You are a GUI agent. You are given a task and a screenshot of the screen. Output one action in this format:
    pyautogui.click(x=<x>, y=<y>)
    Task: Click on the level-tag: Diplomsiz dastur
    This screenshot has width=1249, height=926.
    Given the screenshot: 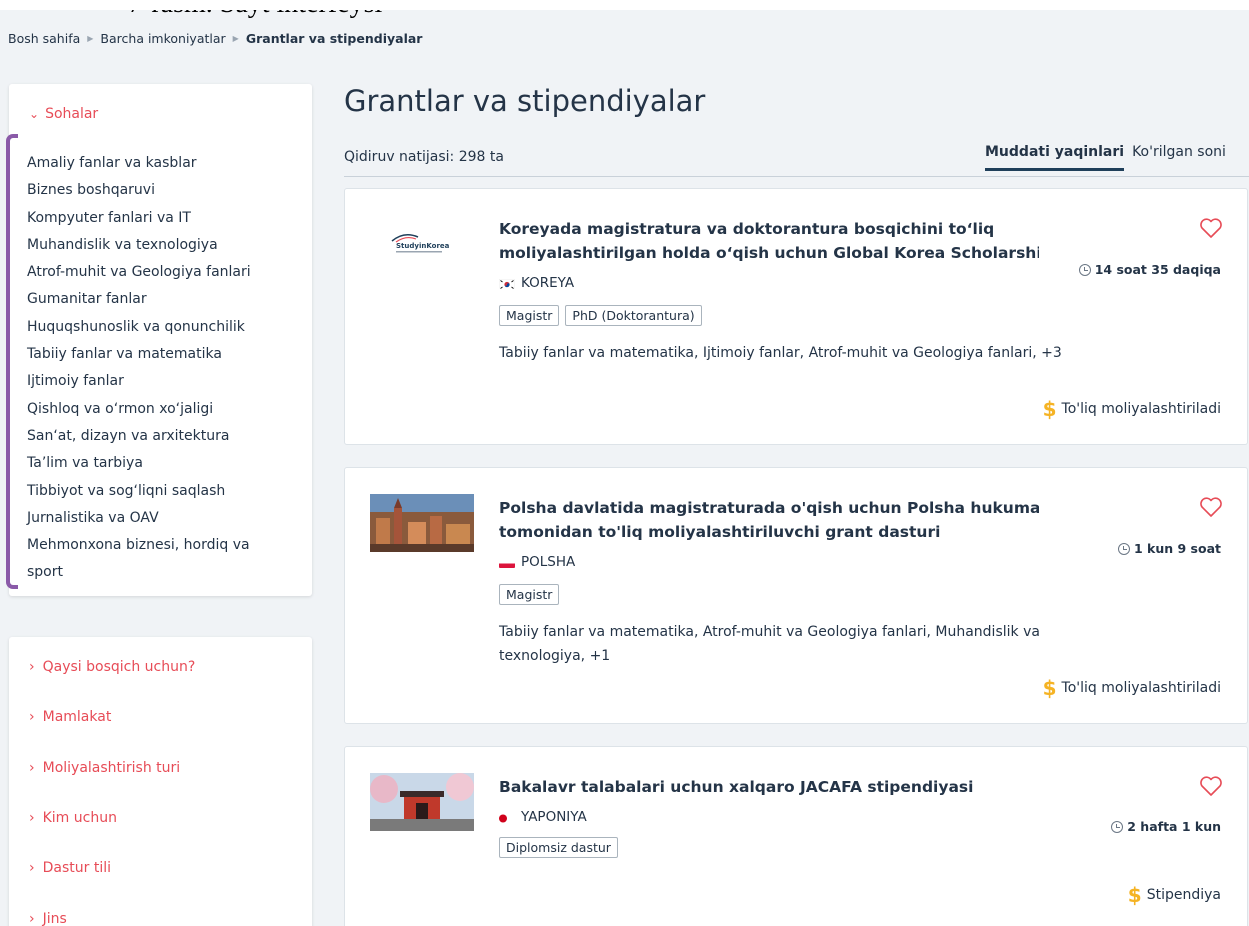 What is the action you would take?
    pyautogui.click(x=558, y=847)
    